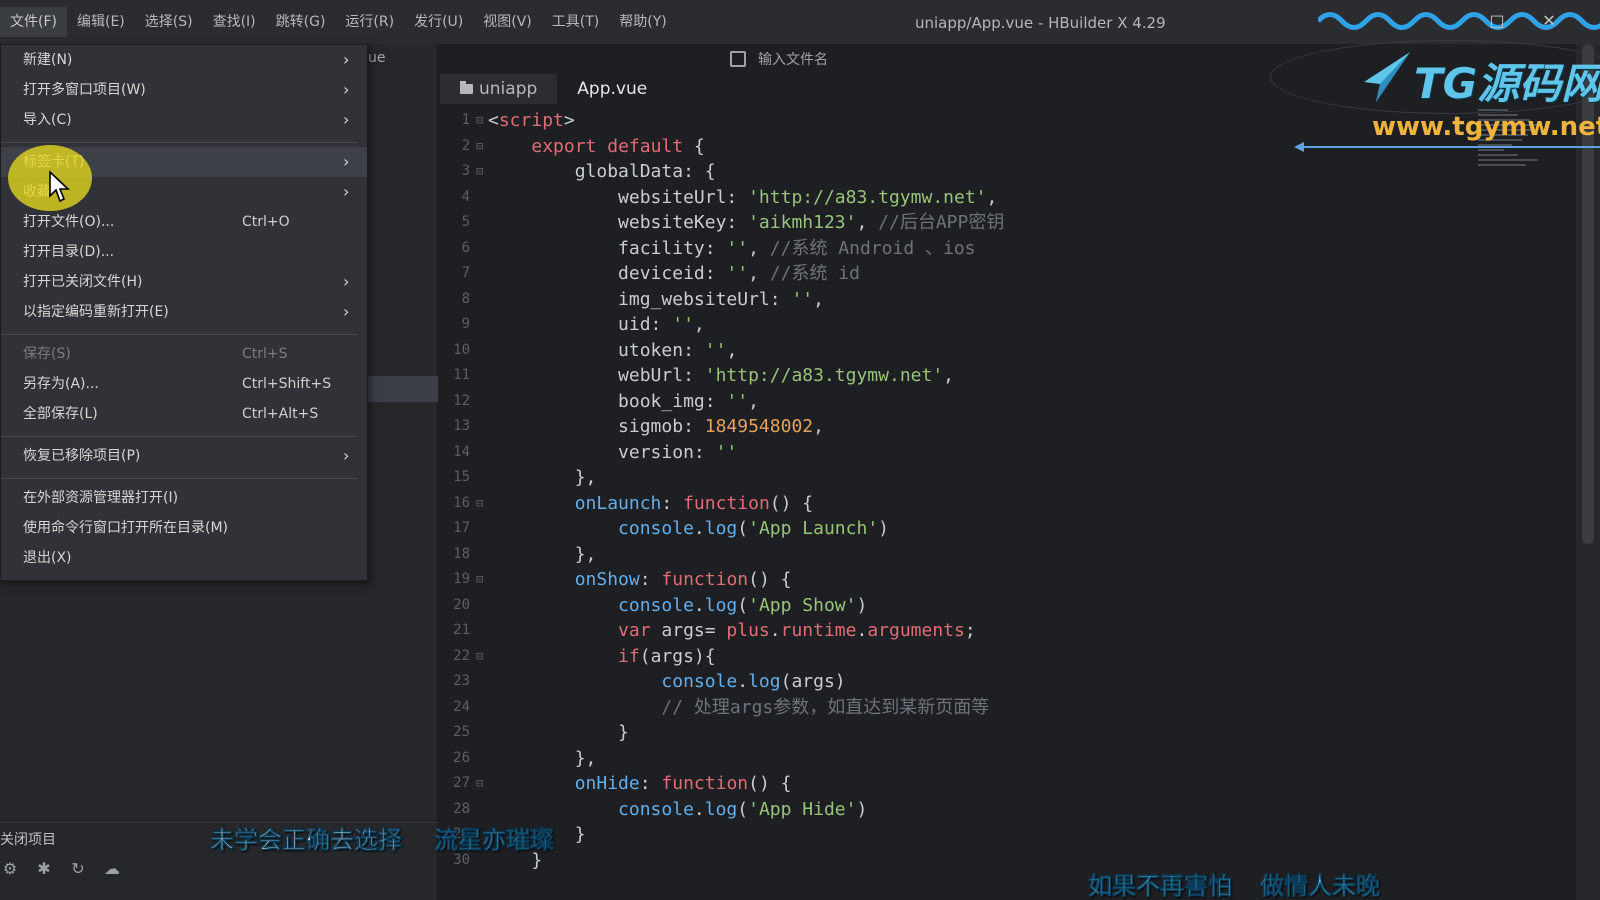 The image size is (1600, 900). I want to click on menu-goto: 跳转(G), so click(301, 22).